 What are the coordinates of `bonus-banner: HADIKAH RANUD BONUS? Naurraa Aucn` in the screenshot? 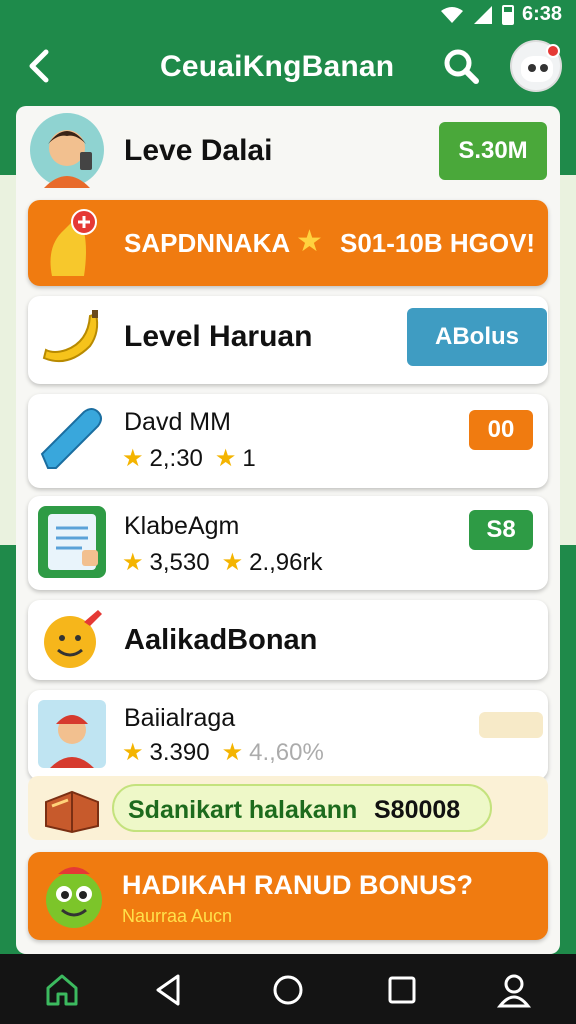 It's located at (288, 896).